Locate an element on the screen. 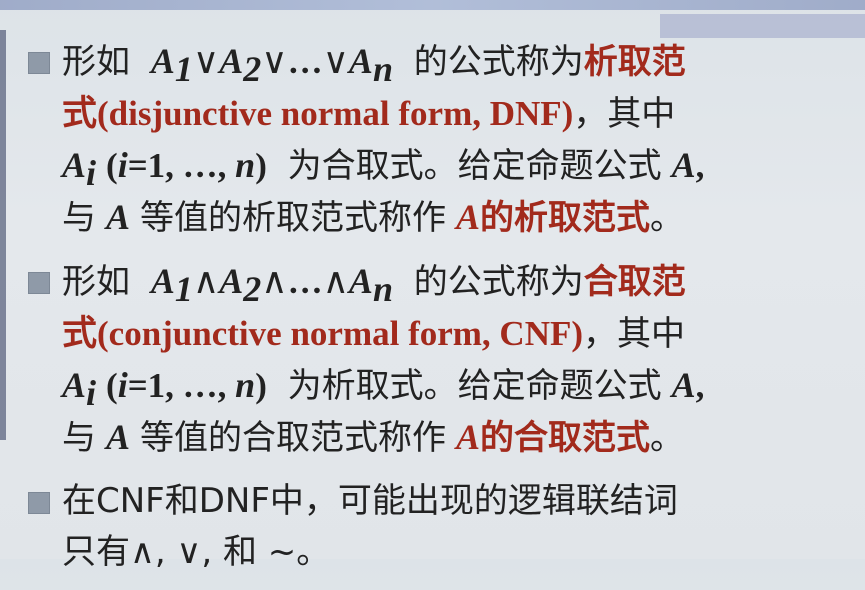 The height and width of the screenshot is (590, 865). text: 为合取式。给定命题公式 is located at coordinates (474, 166).